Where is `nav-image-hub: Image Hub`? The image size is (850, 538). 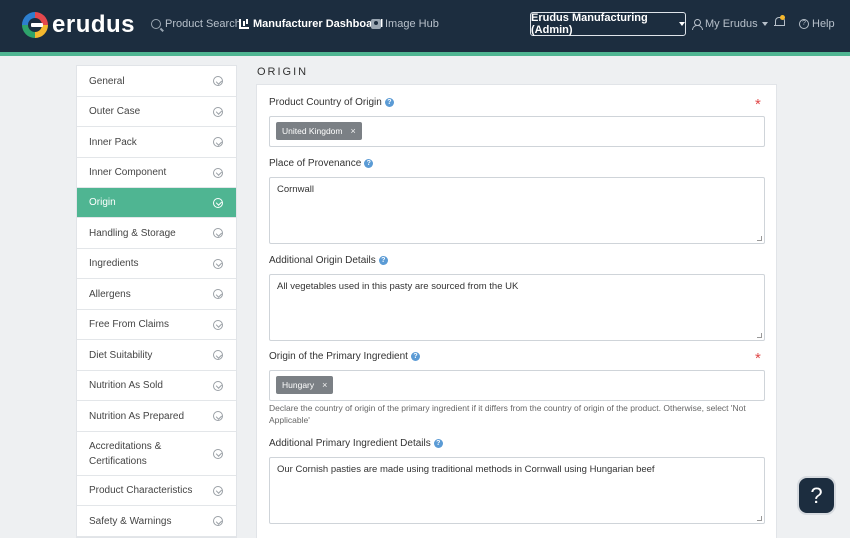
nav-image-hub: Image Hub is located at coordinates (405, 24).